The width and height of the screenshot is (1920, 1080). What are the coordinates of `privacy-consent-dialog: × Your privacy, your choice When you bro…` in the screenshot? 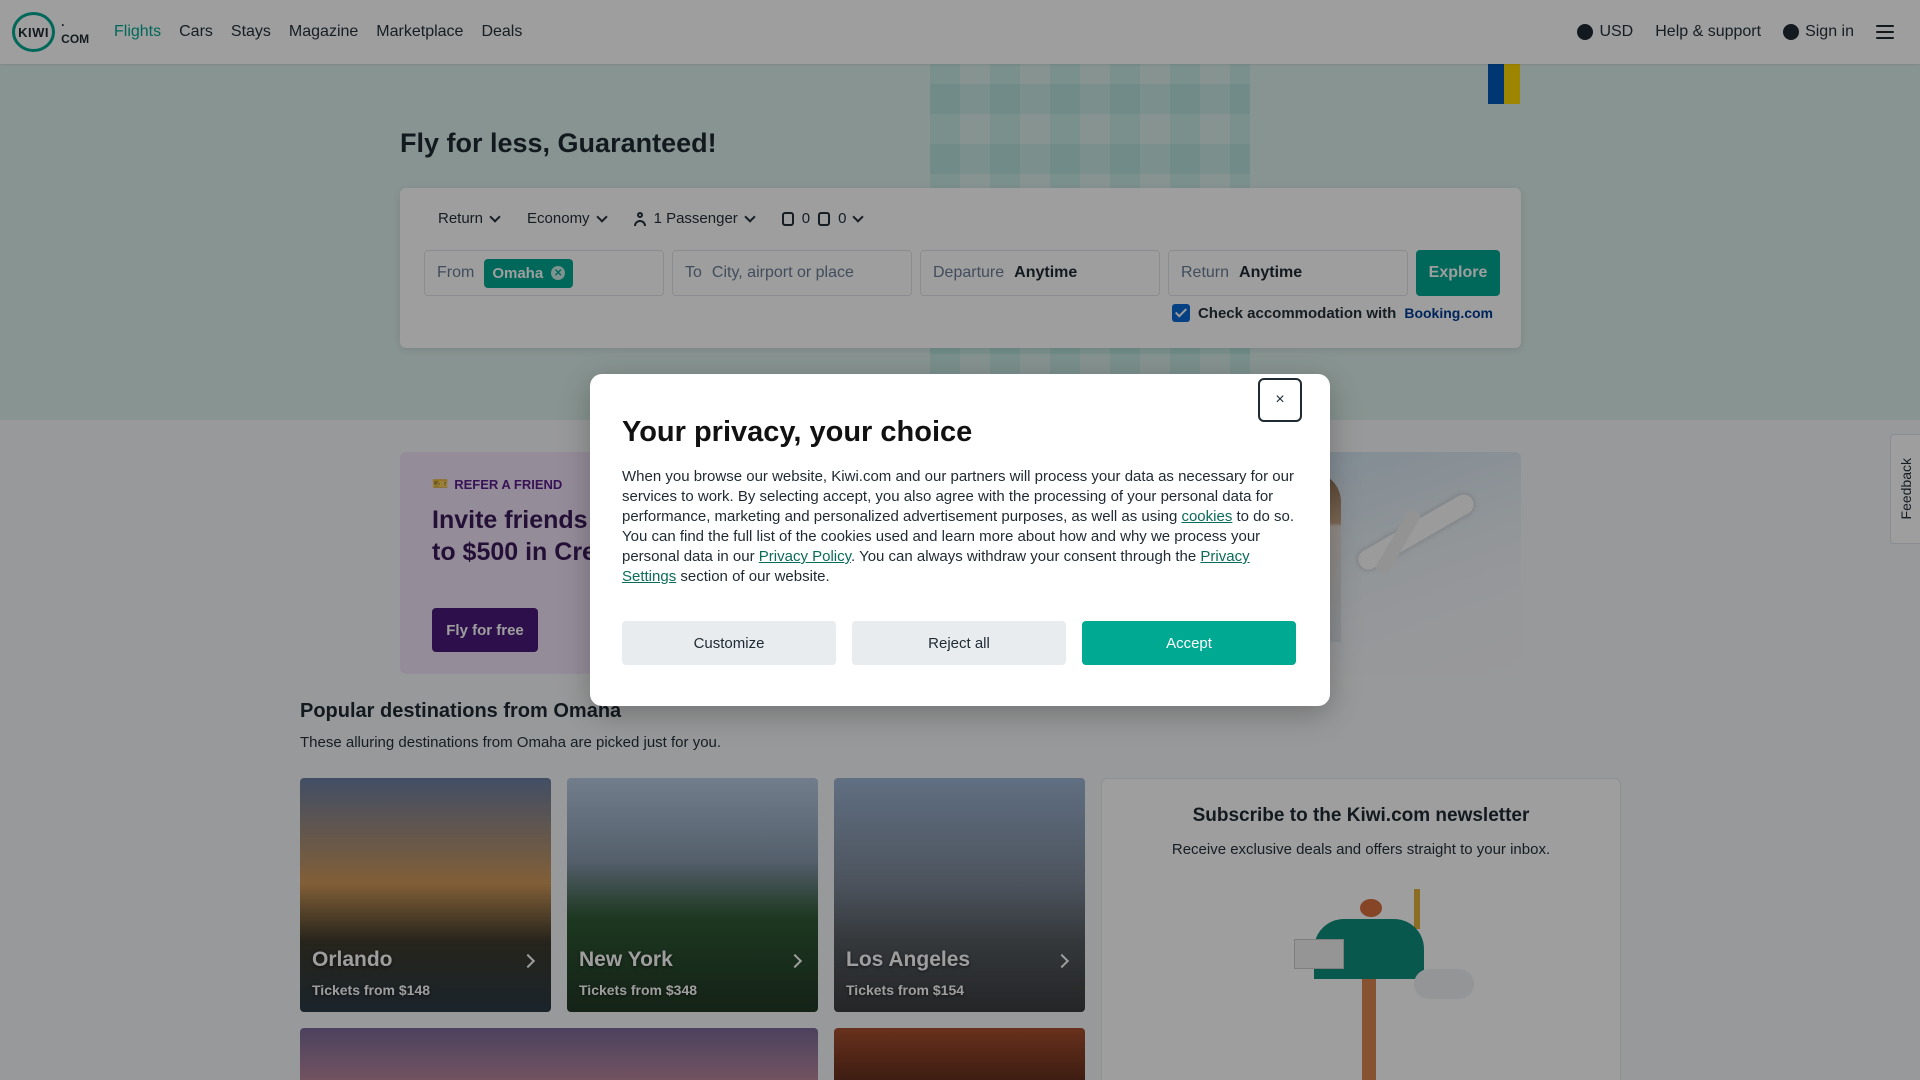 It's located at (960, 540).